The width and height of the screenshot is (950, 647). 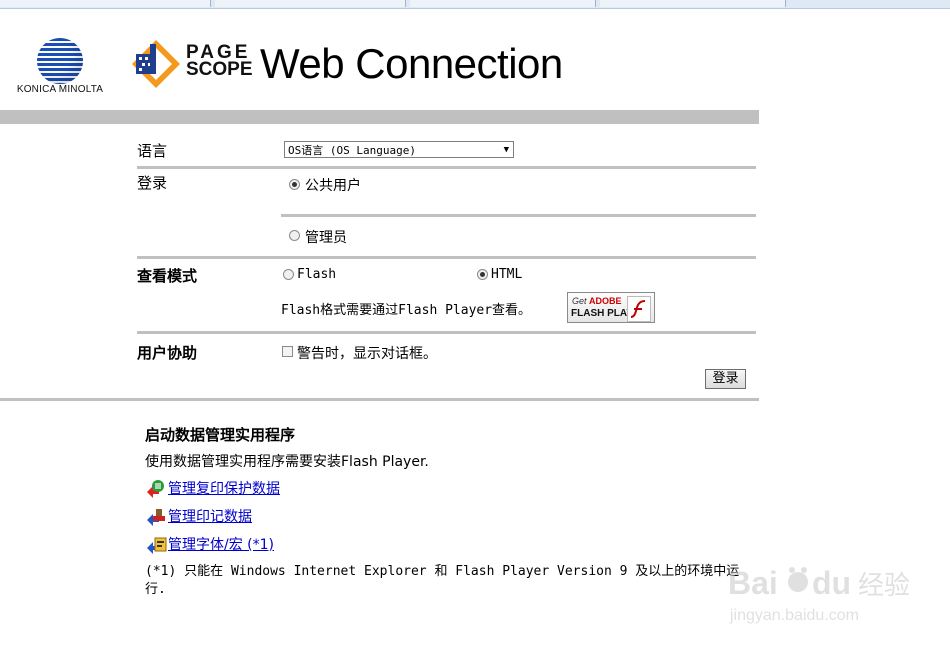 What do you see at coordinates (367, 354) in the screenshot?
I see `warning-dialog-label: 警告时，显示对话框。` at bounding box center [367, 354].